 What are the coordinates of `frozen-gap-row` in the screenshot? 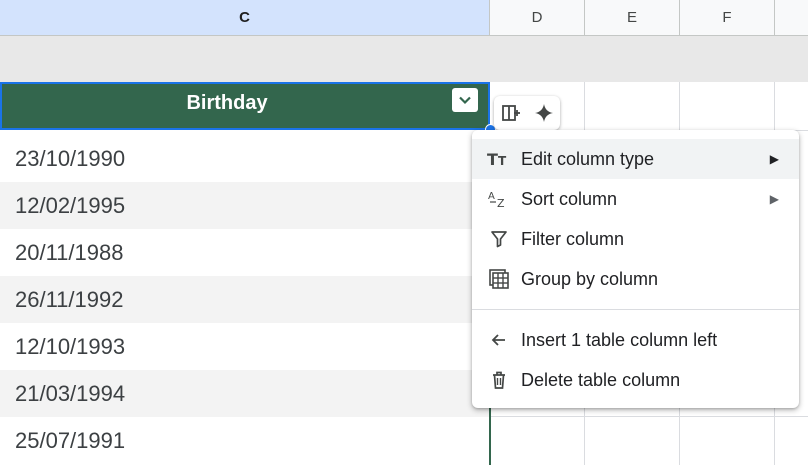 It's located at (404, 59).